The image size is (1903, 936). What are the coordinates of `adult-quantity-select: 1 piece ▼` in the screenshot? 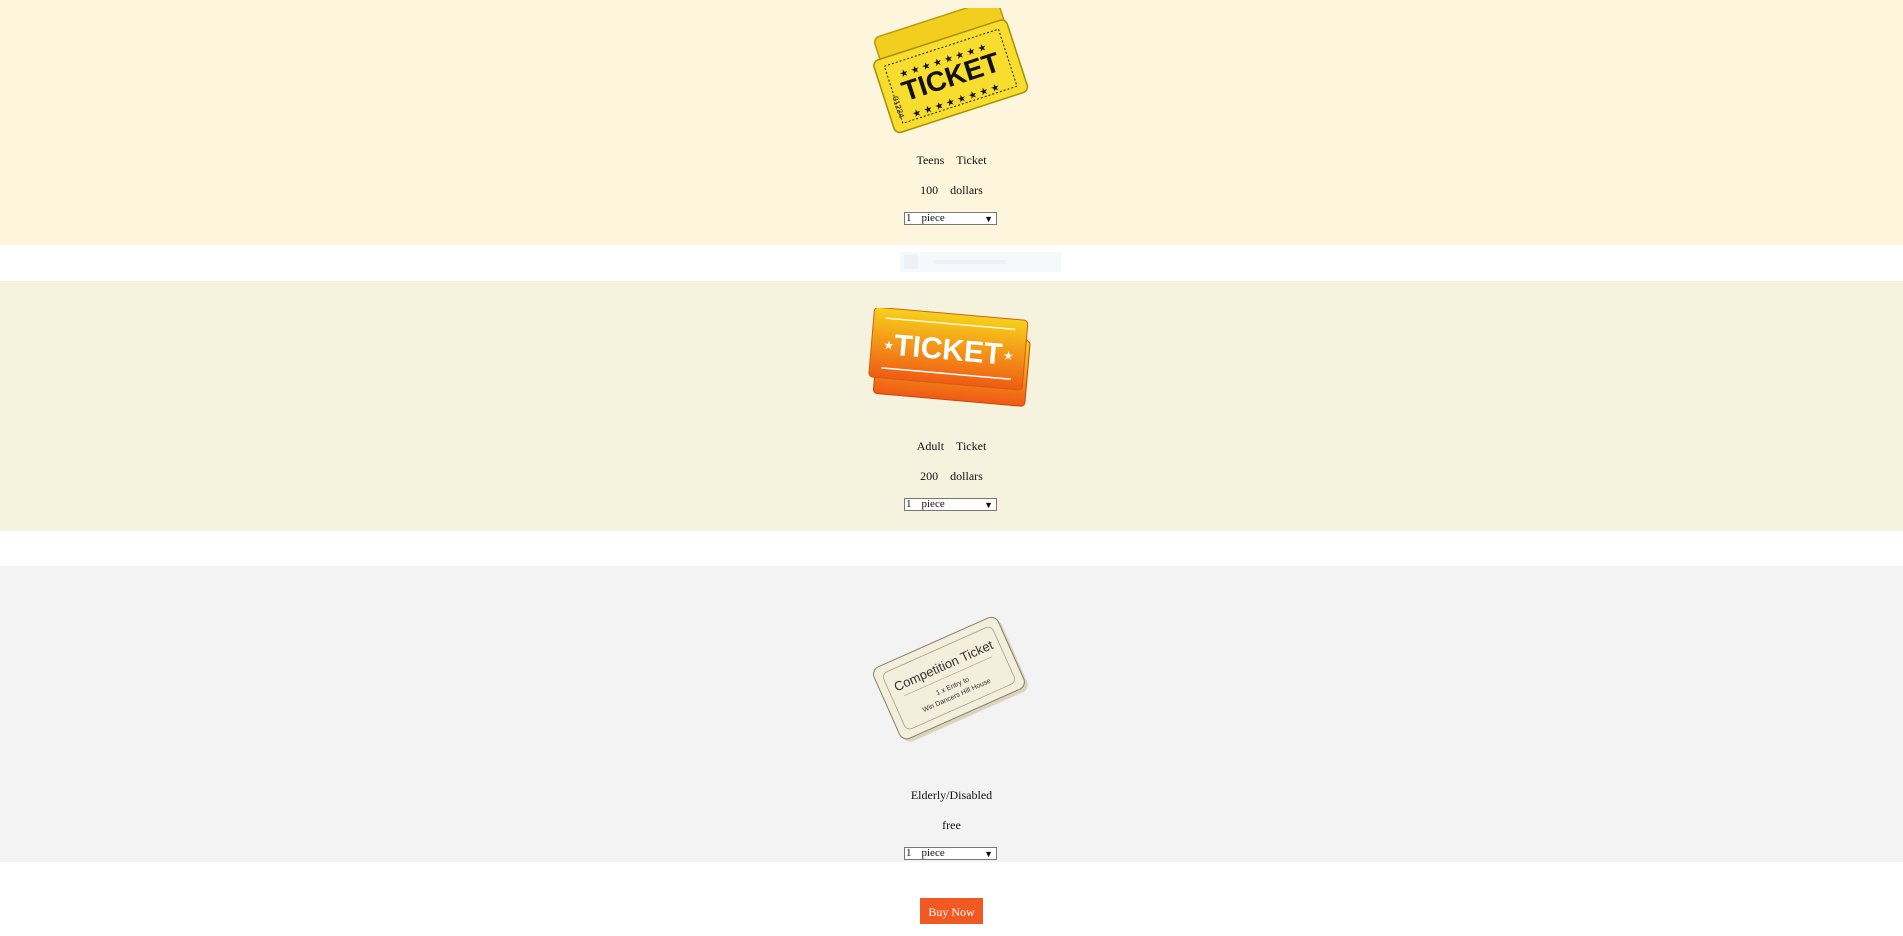 It's located at (950, 504).